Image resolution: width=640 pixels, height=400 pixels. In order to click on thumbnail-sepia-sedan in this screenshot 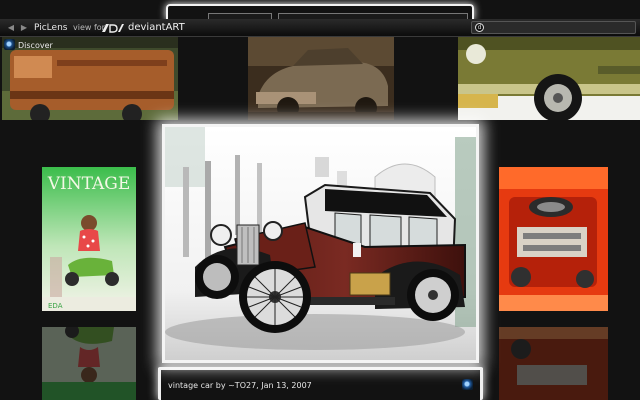, I will do `click(321, 78)`.